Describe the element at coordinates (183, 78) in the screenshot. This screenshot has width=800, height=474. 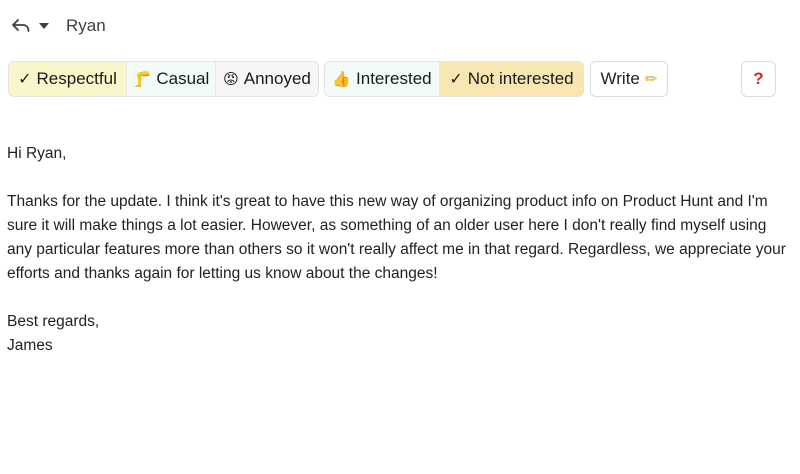
I see `tone-casual-label: Casual` at that location.